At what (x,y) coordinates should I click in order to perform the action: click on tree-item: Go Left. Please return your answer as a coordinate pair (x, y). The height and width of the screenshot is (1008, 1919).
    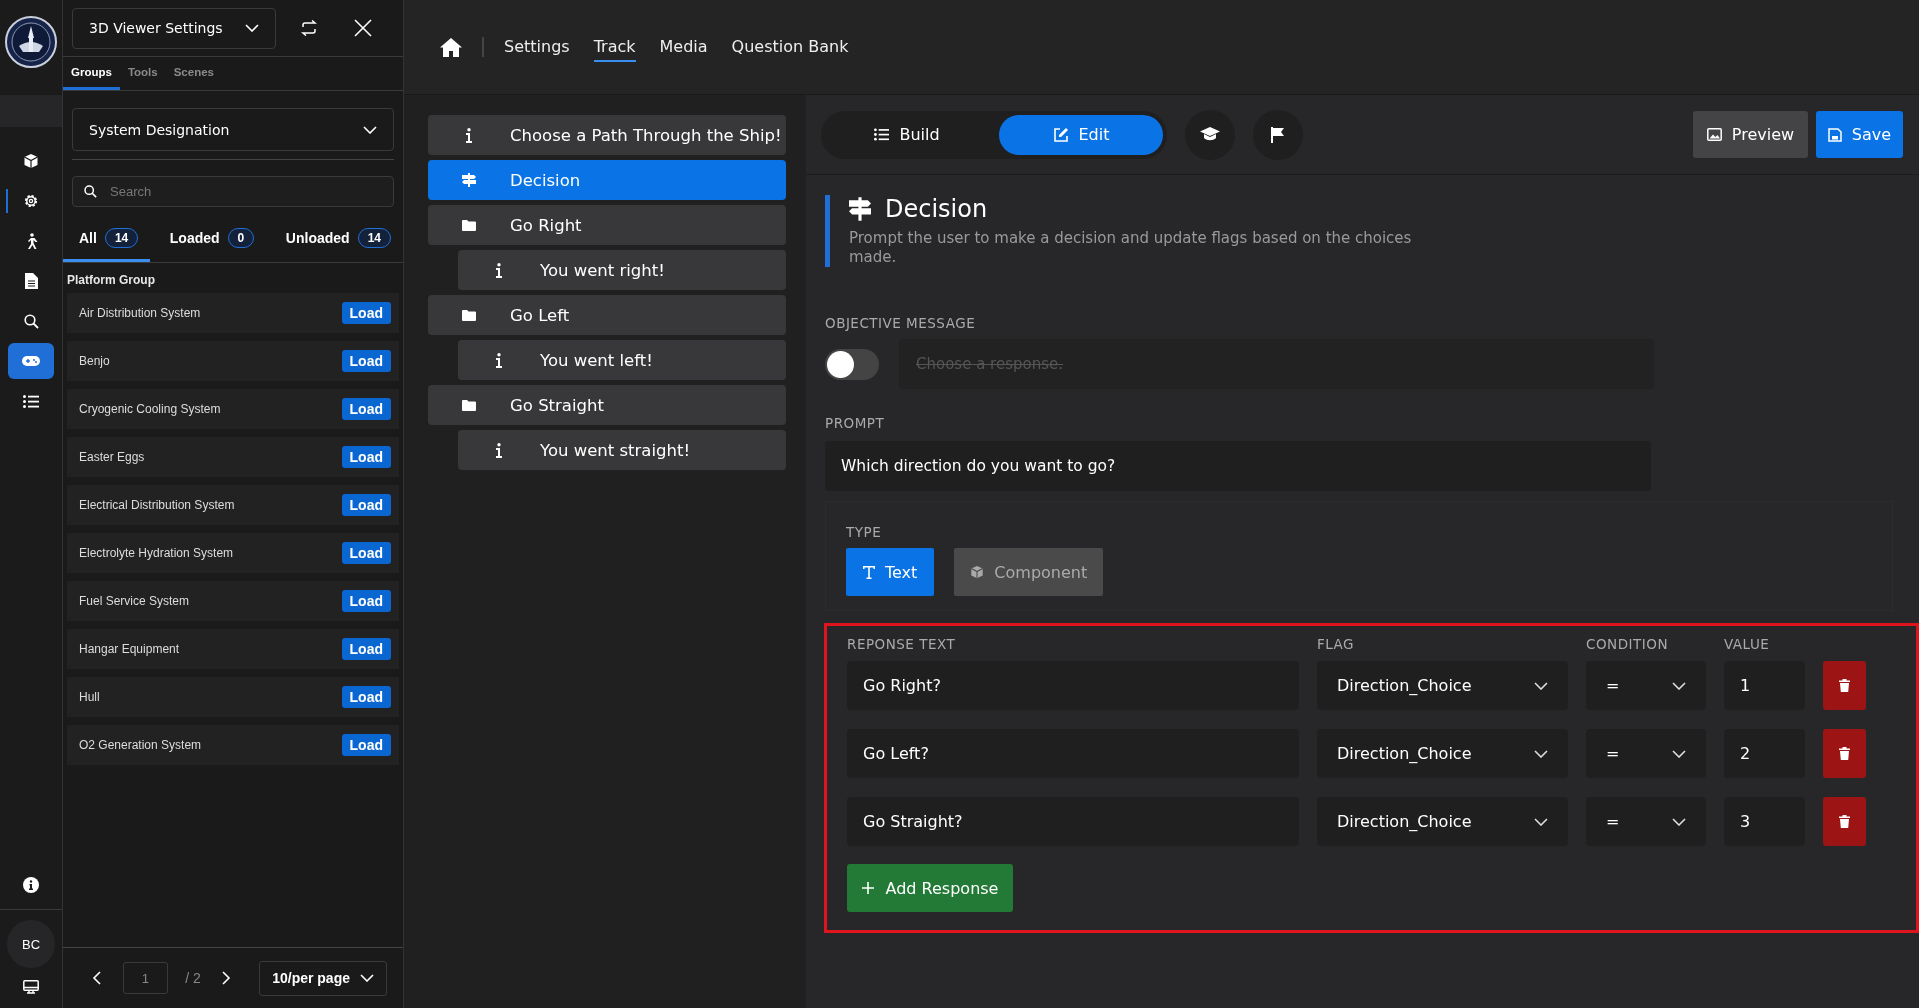
    Looking at the image, I should click on (607, 315).